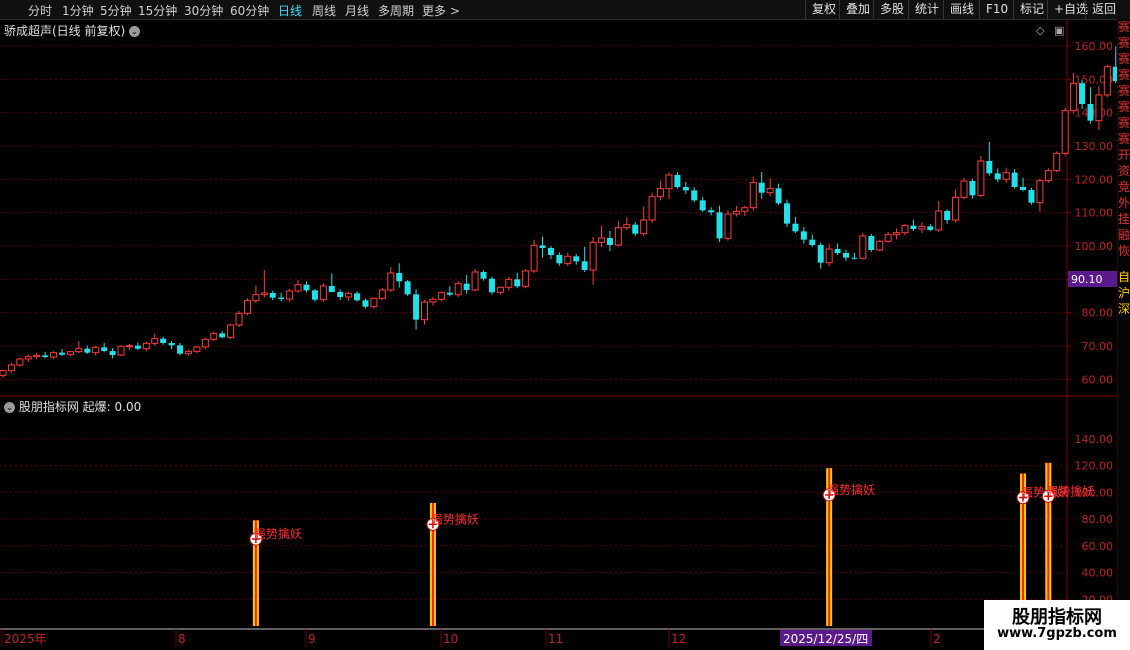 The width and height of the screenshot is (1130, 650). What do you see at coordinates (937, 639) in the screenshot?
I see `x-tick-label: 2` at bounding box center [937, 639].